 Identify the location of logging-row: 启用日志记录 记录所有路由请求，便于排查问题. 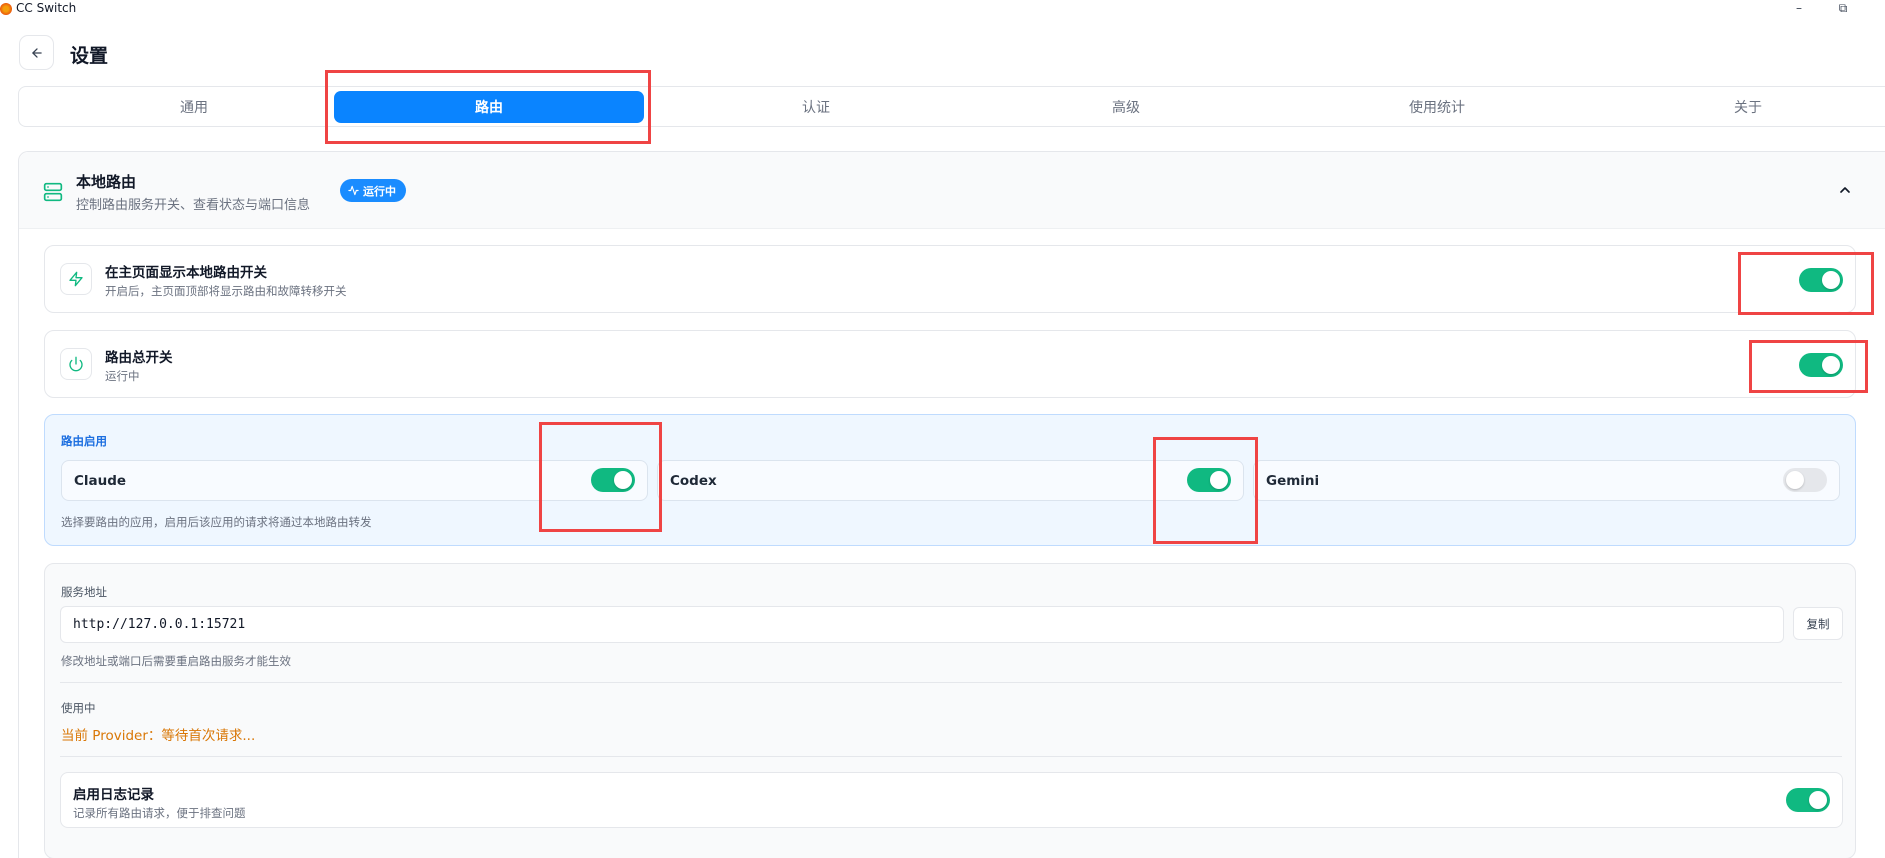
(951, 800).